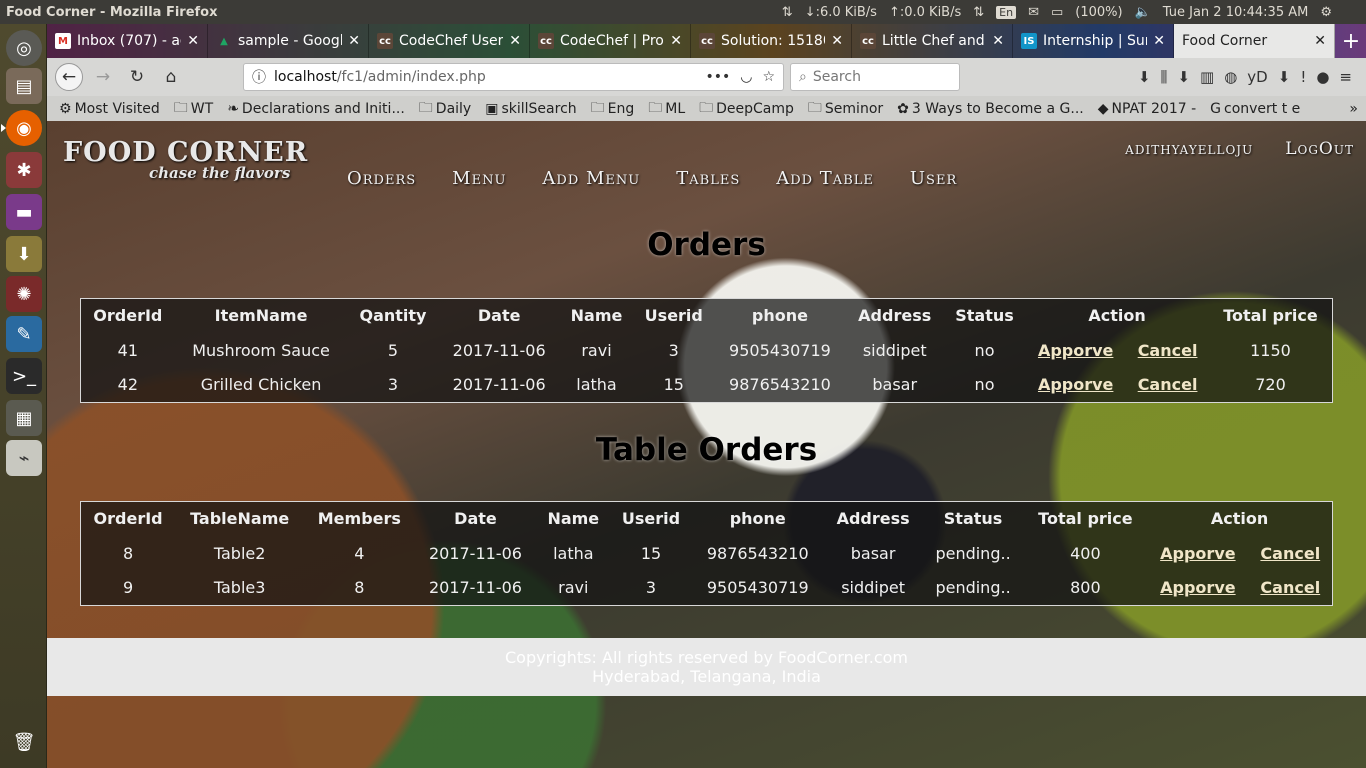 This screenshot has height=768, width=1366. I want to click on home-button: ⌂, so click(171, 77).